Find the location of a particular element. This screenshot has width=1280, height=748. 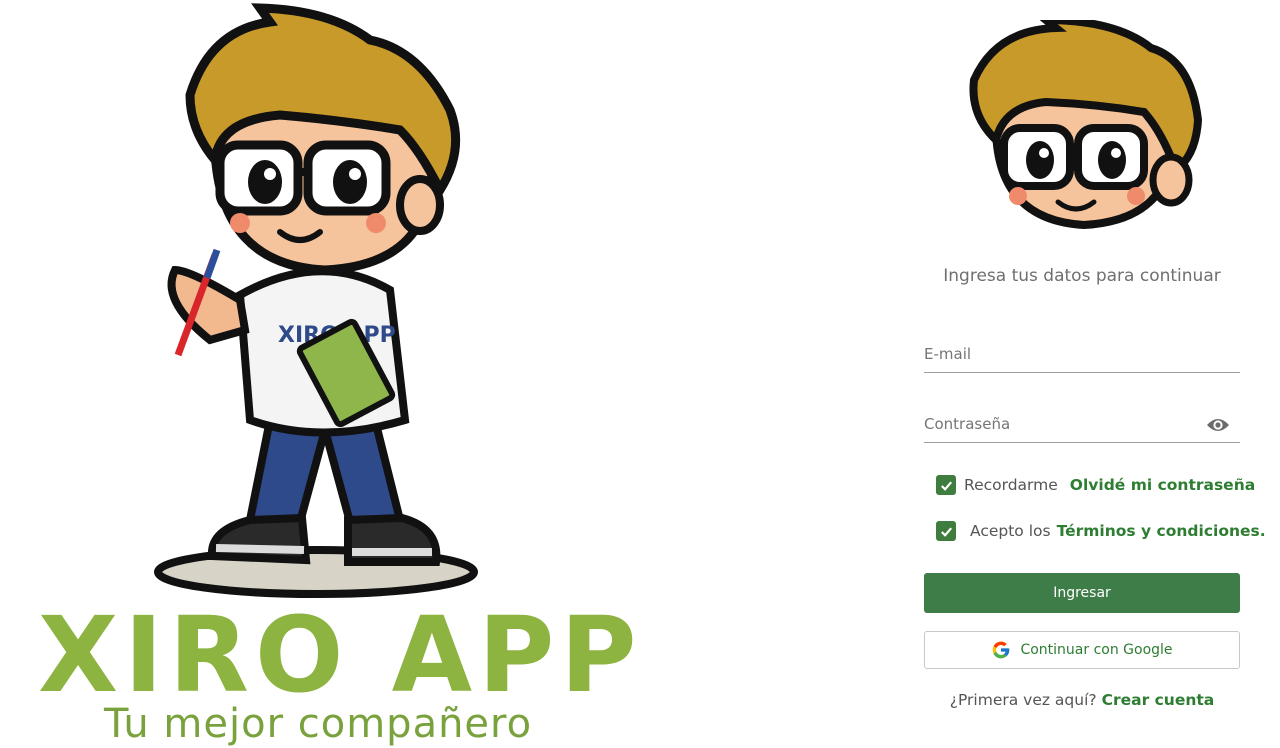

email-input is located at coordinates (1059, 354).